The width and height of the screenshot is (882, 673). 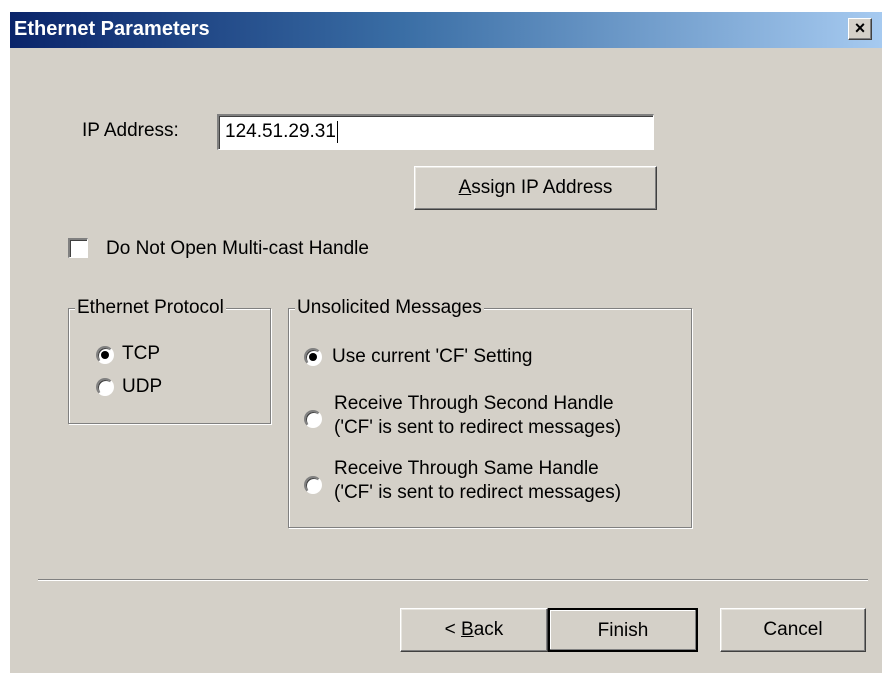 I want to click on radio-second-handle-label: Receive Through Second Handle, so click(x=474, y=403).